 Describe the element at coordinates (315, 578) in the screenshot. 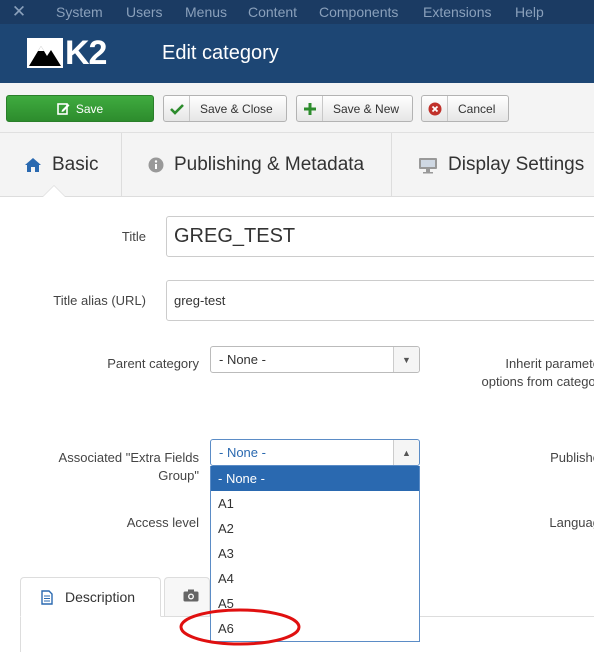

I see `dropdown-option-a4: A4` at that location.